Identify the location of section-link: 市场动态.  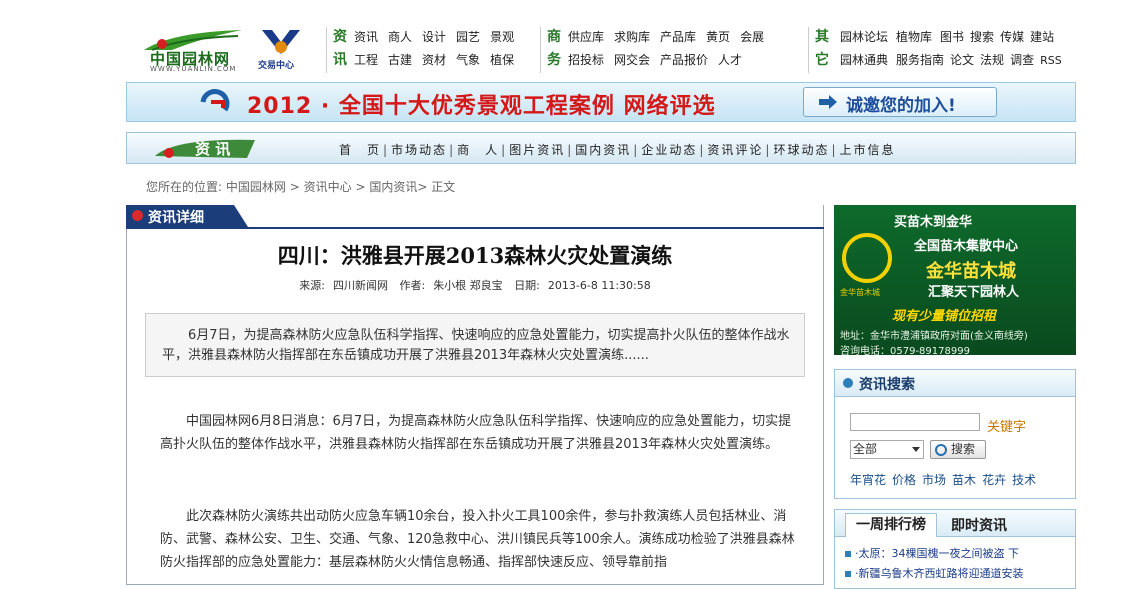
(419, 150).